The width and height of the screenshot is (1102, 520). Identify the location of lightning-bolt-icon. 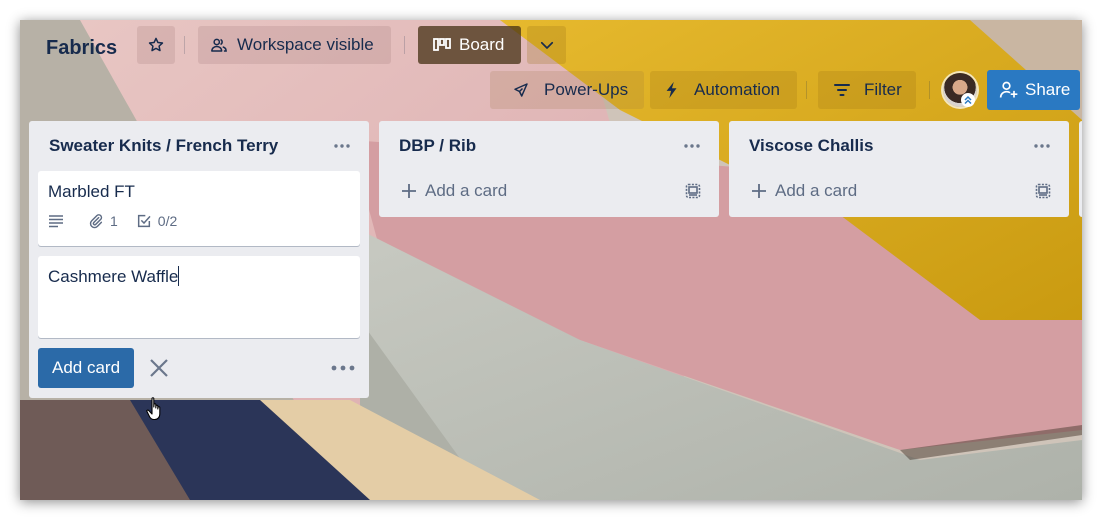
(672, 90).